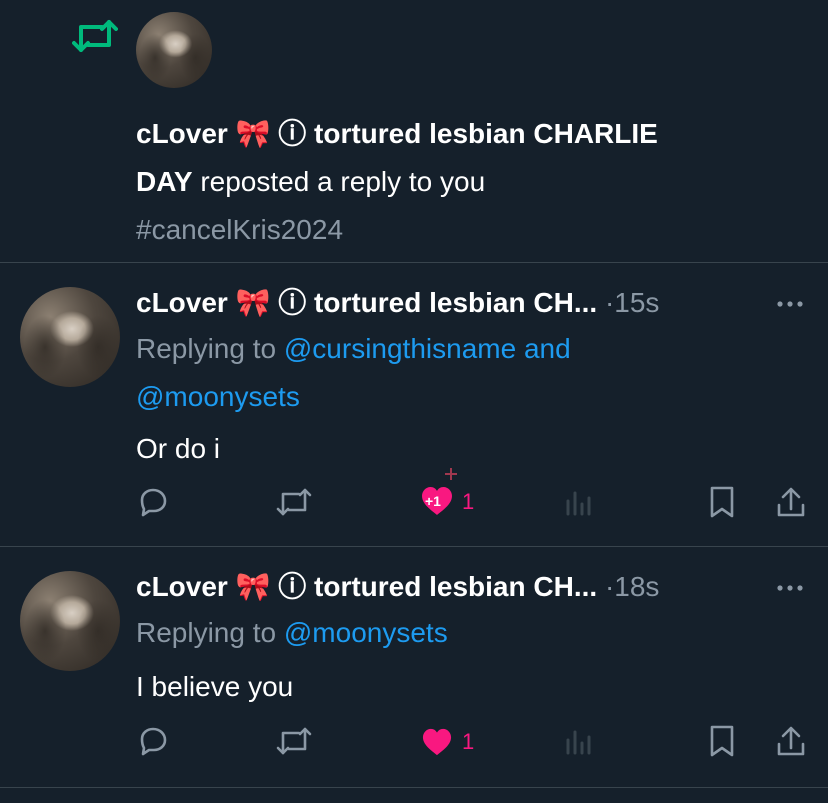  What do you see at coordinates (451, 474) in the screenshot?
I see `plus-sparkle-icon` at bounding box center [451, 474].